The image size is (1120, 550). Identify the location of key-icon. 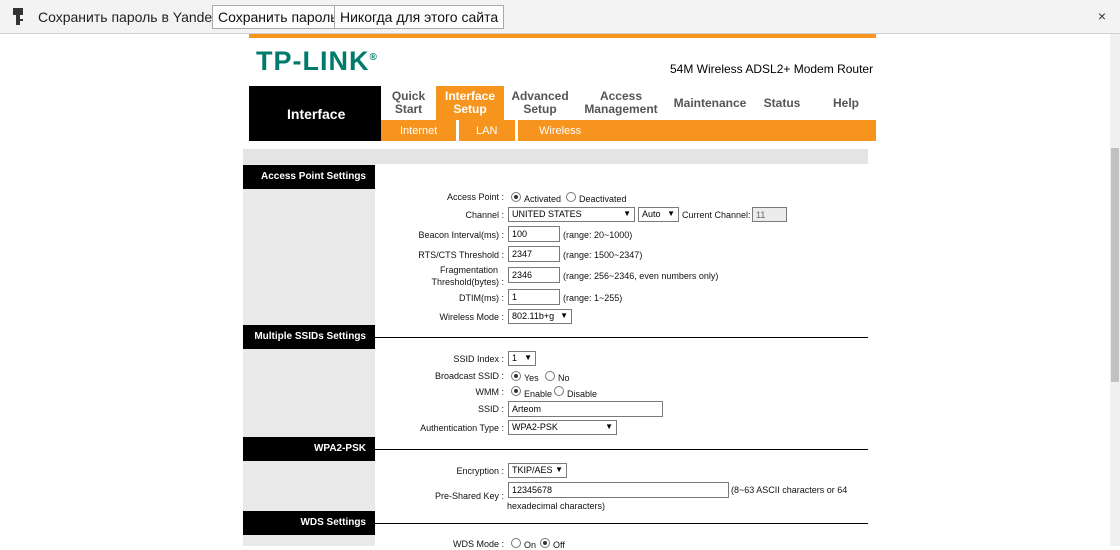
(18, 16).